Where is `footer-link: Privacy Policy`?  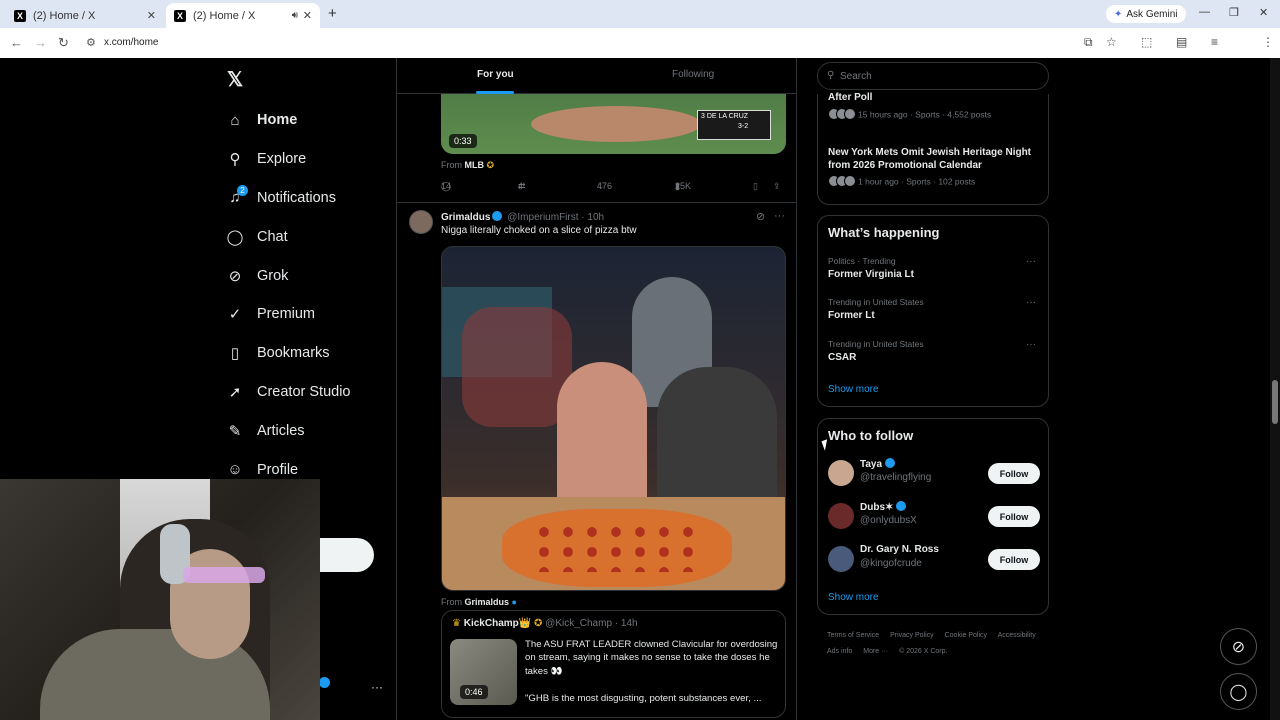
footer-link: Privacy Policy is located at coordinates (912, 635).